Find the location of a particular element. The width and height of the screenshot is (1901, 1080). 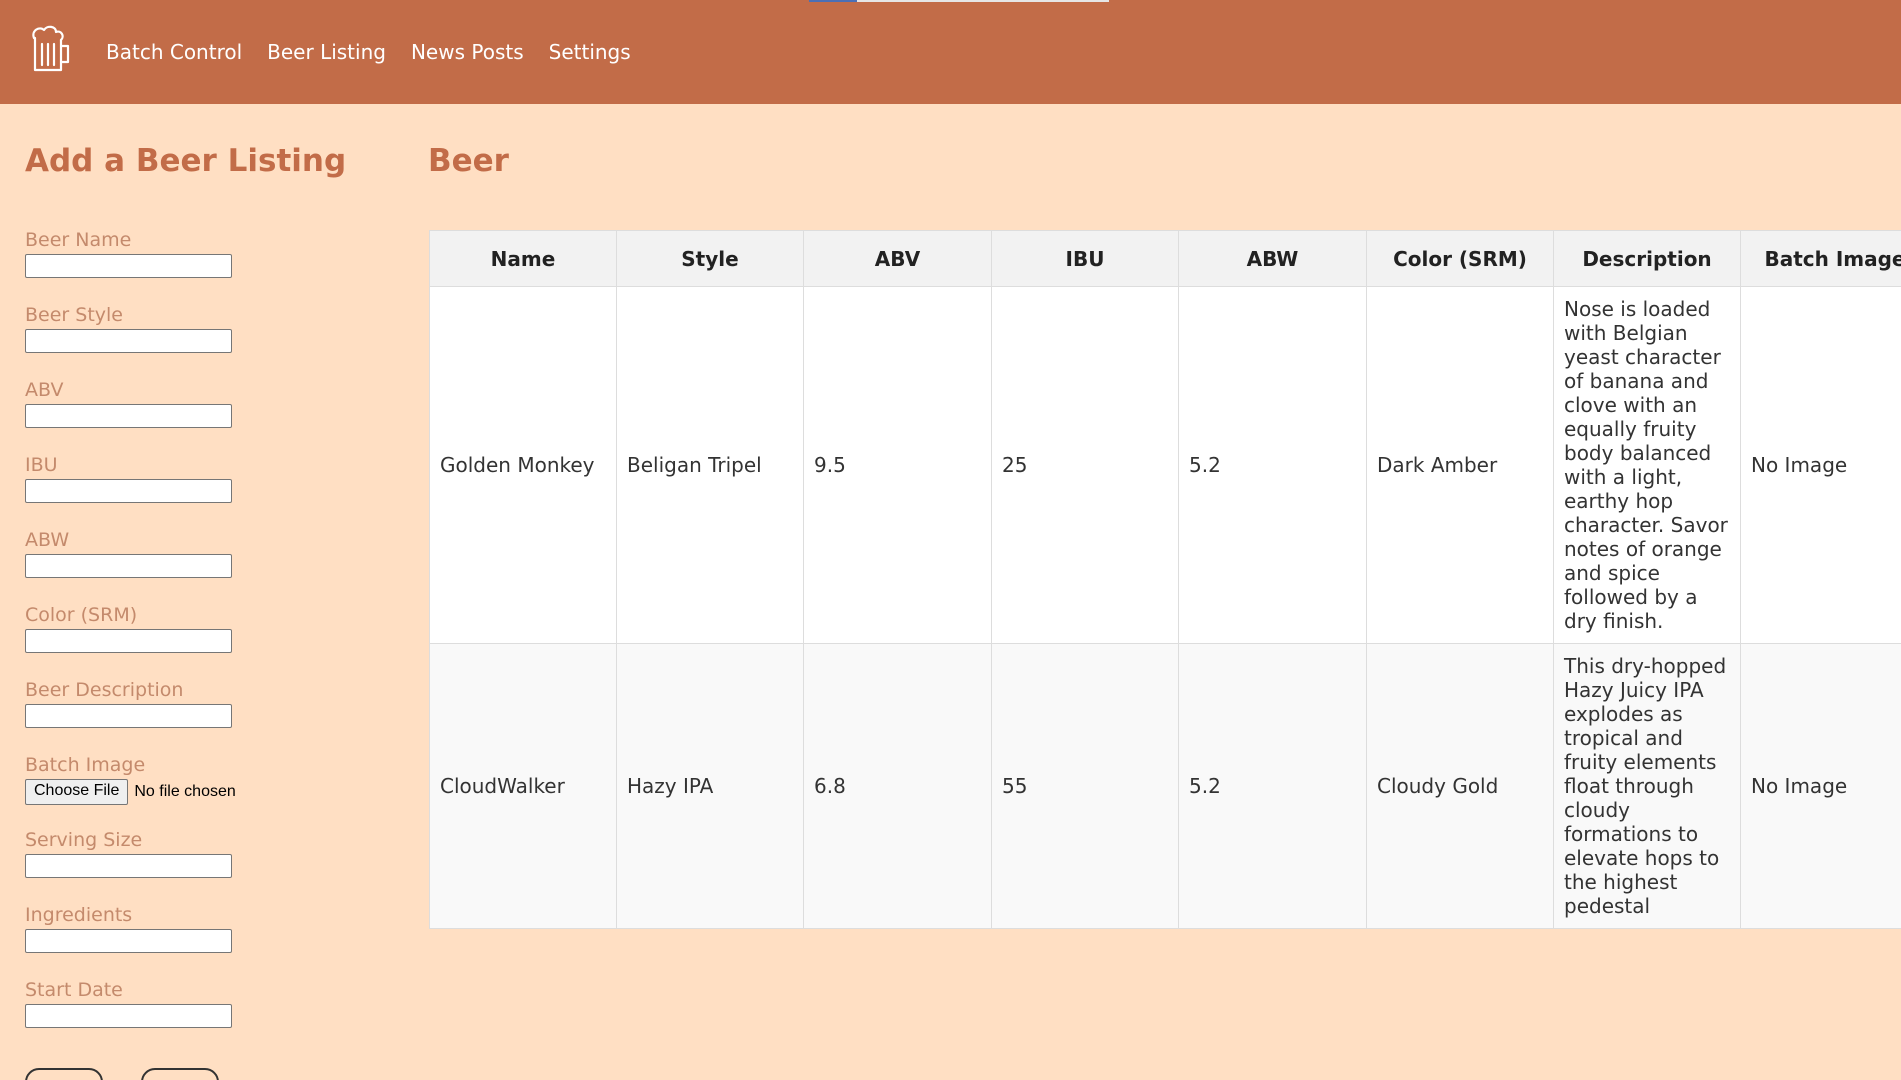

ibu-field-group: IBU is located at coordinates (165, 489).